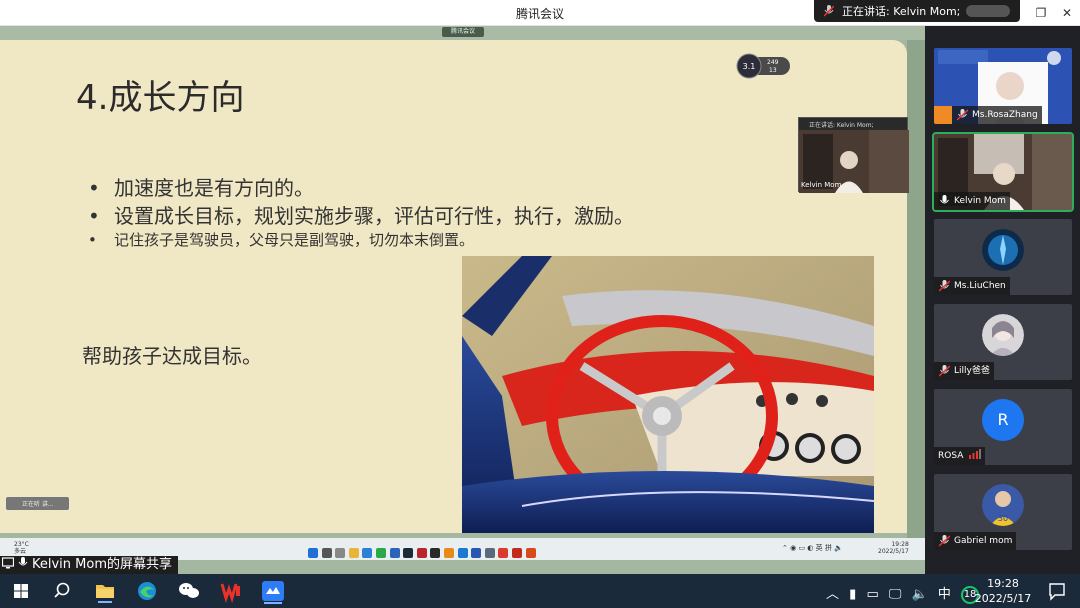  What do you see at coordinates (1003, 591) in the screenshot?
I see `system-clock: 19:28 2022/5/17` at bounding box center [1003, 591].